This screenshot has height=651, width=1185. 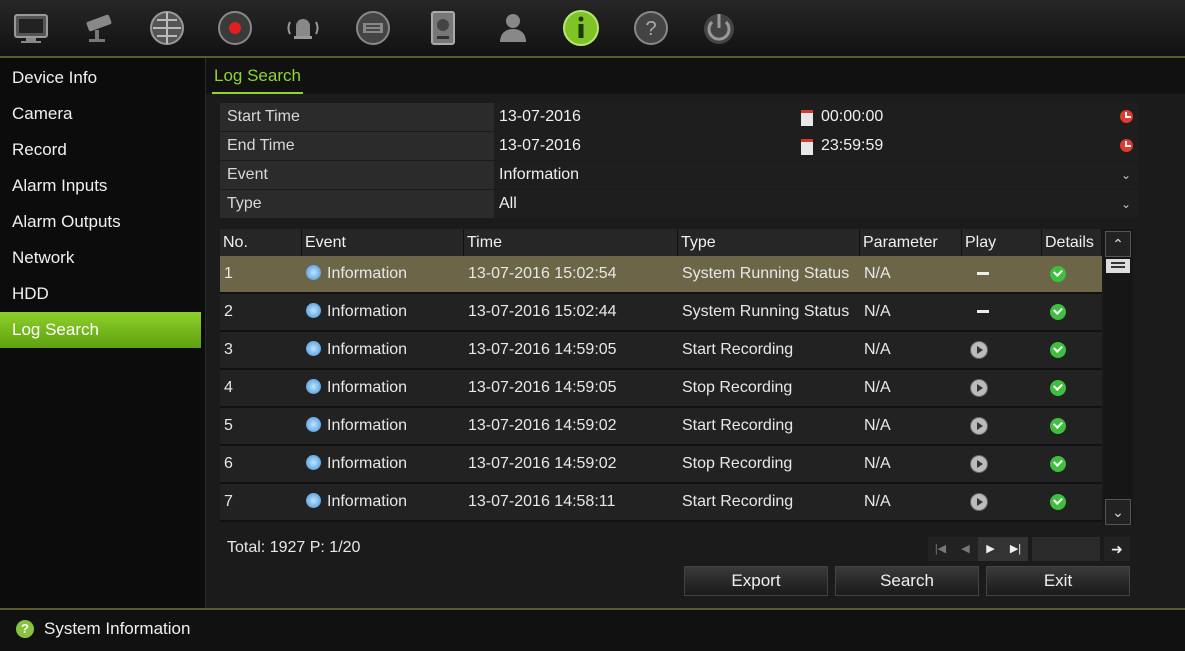 What do you see at coordinates (228, 349) in the screenshot?
I see `row-number: 3` at bounding box center [228, 349].